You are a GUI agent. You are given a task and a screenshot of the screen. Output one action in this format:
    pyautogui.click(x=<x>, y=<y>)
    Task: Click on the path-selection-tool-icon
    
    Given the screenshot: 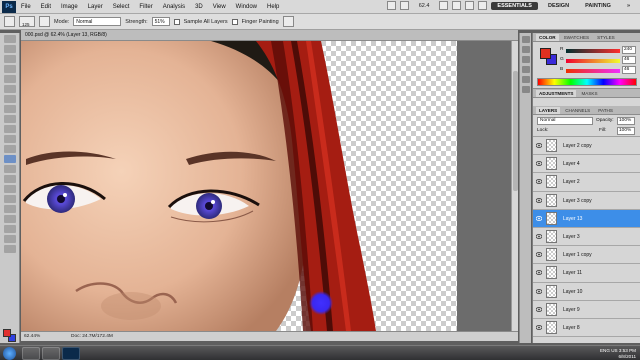 What is the action you would take?
    pyautogui.click(x=9, y=199)
    